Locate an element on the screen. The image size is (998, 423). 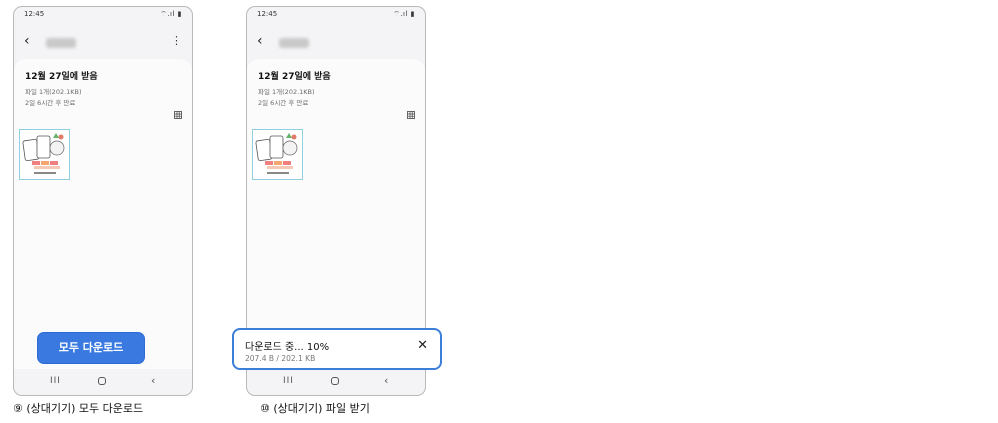
caption-step-10: ⑩ (상대기기) 파일 받기 is located at coordinates (315, 408).